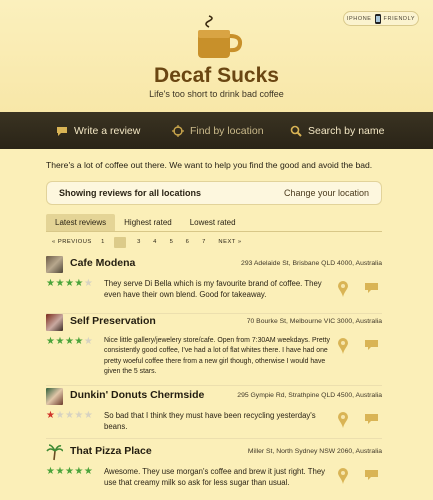  What do you see at coordinates (187, 242) in the screenshot?
I see `pager-page-6: 6` at bounding box center [187, 242].